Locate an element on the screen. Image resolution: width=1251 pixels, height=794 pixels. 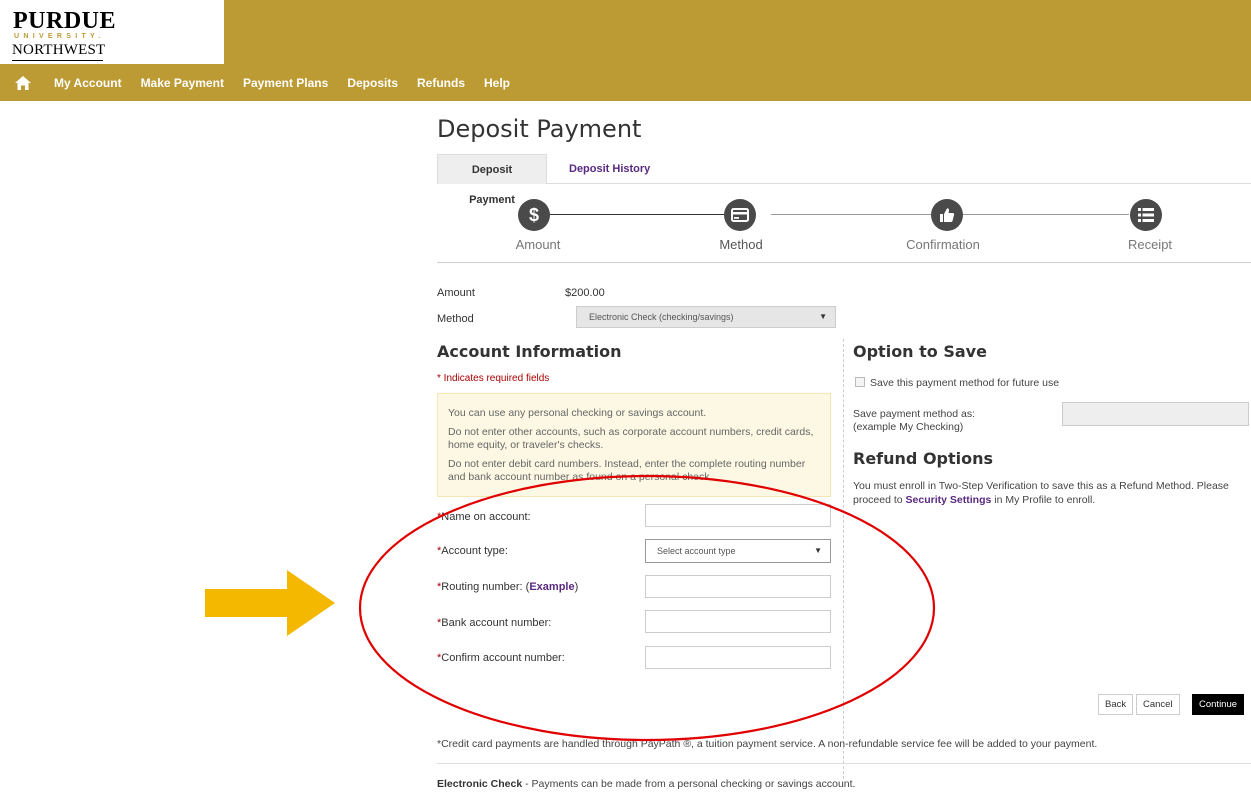
nav-my-account: My Account is located at coordinates (88, 83).